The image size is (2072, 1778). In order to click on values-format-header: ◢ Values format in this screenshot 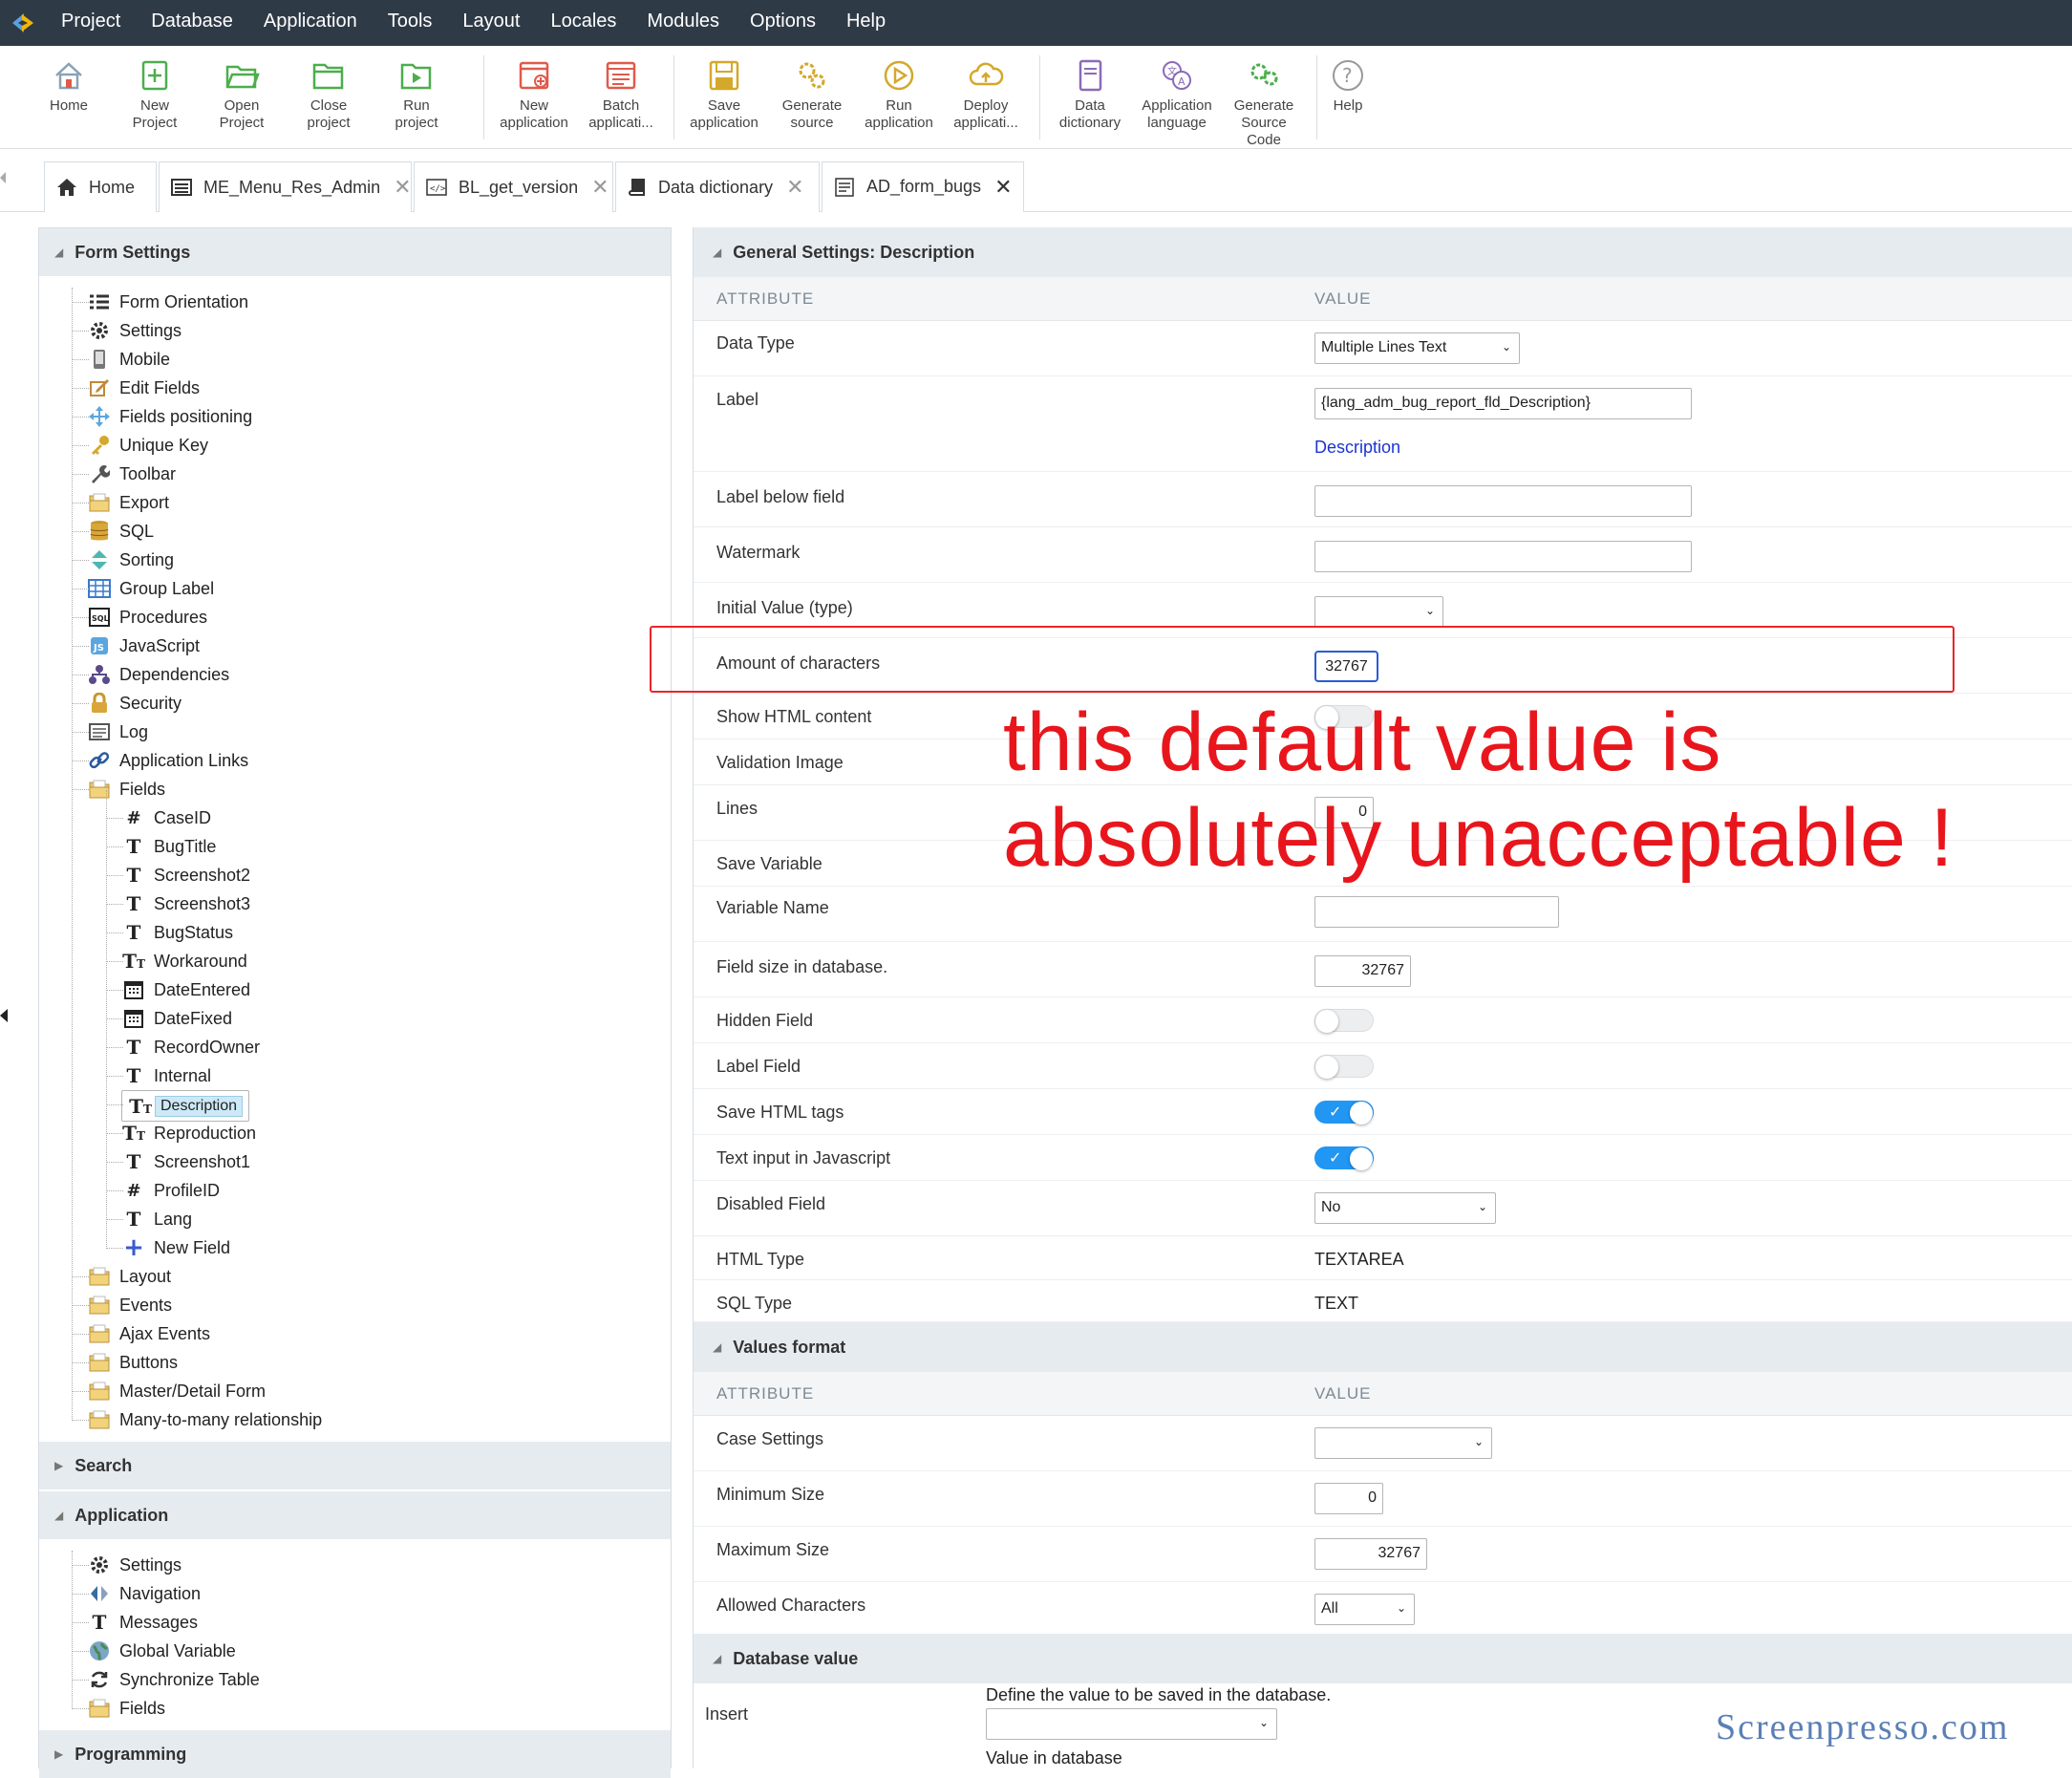, I will do `click(1383, 1347)`.